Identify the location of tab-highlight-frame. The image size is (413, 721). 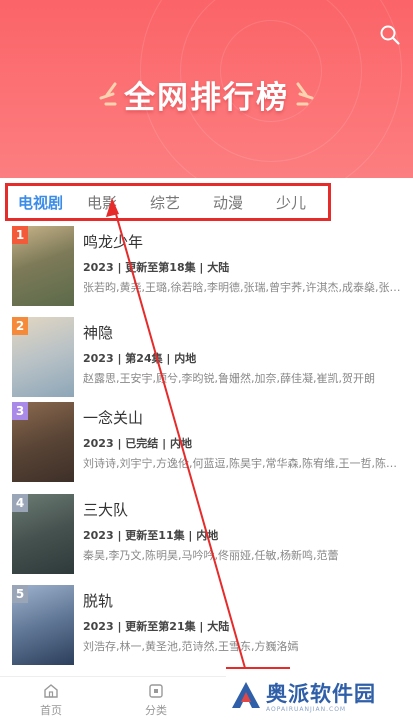
(168, 202).